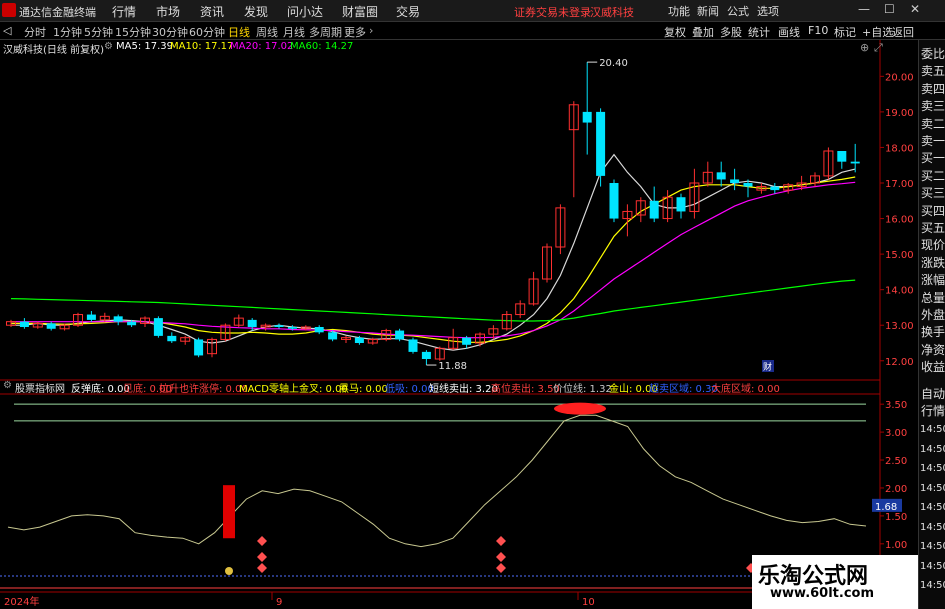 The height and width of the screenshot is (609, 945). Describe the element at coordinates (759, 32) in the screenshot. I see `statistics-button: 统计` at that location.